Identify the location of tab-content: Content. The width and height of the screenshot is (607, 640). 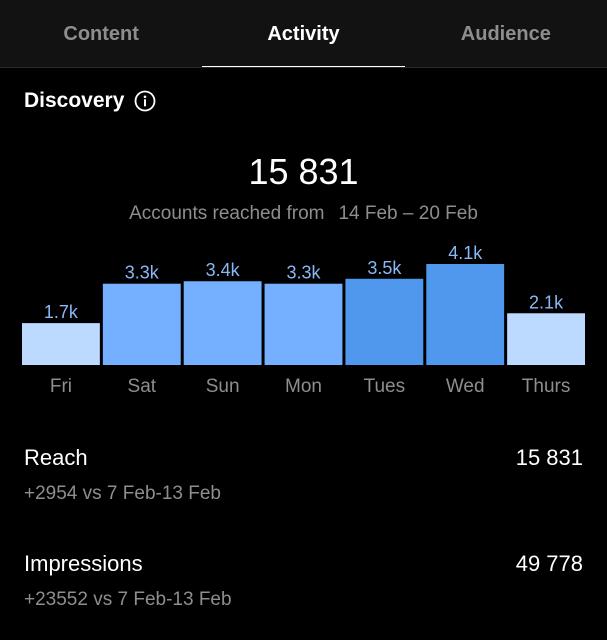
(101, 34).